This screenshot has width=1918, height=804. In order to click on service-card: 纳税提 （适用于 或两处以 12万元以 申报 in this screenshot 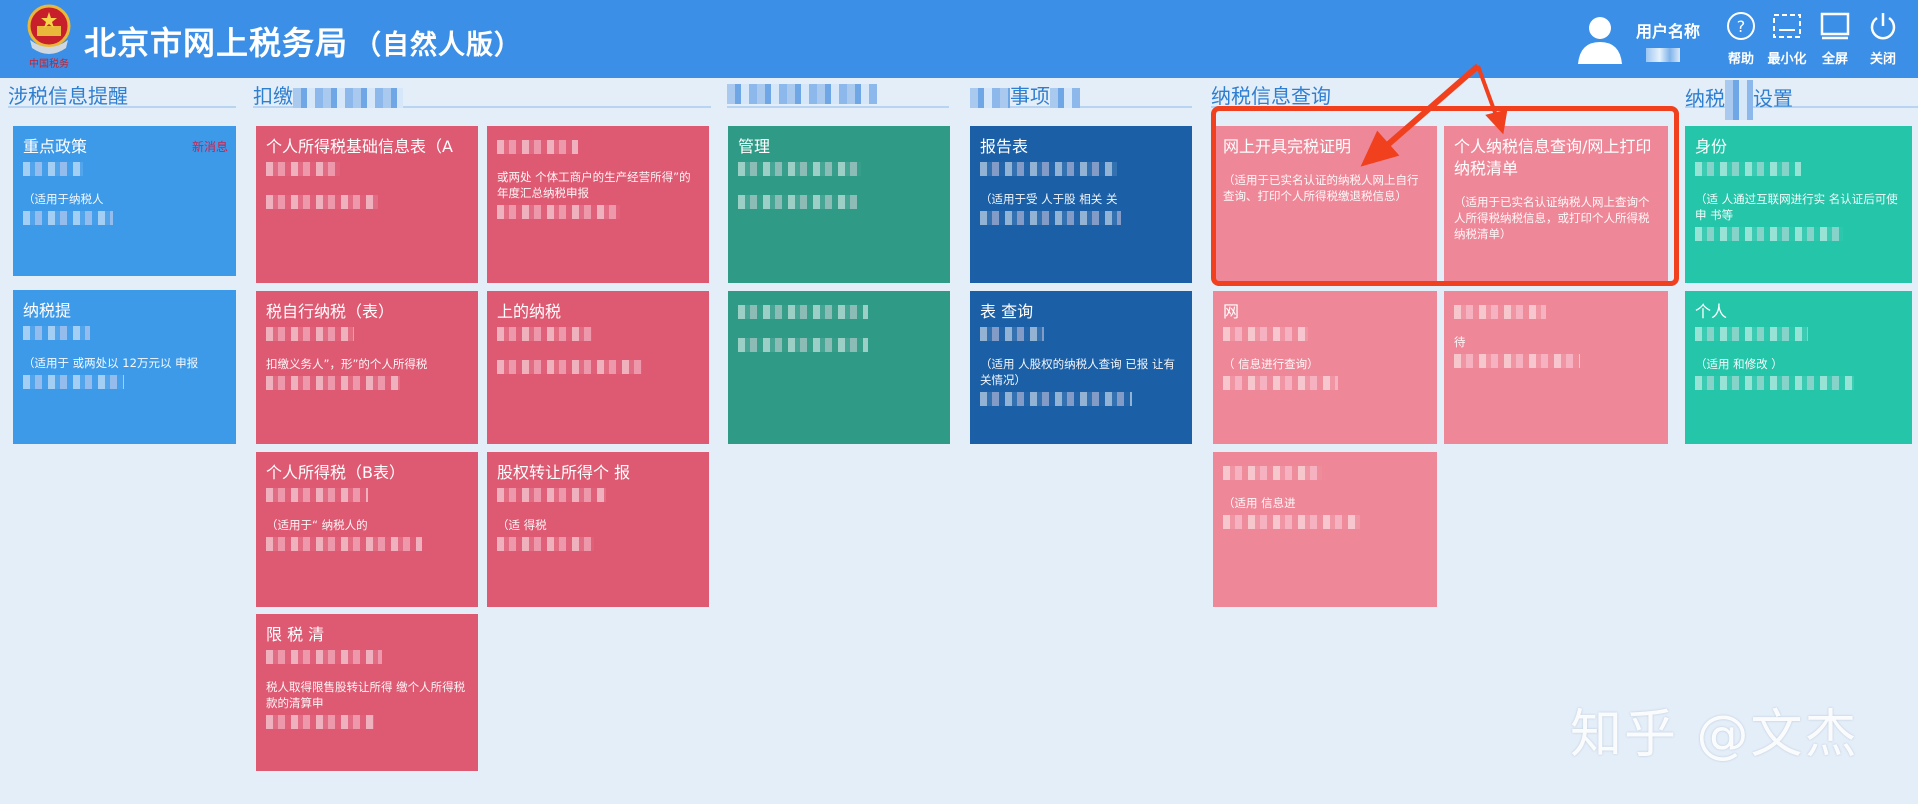, I will do `click(124, 367)`.